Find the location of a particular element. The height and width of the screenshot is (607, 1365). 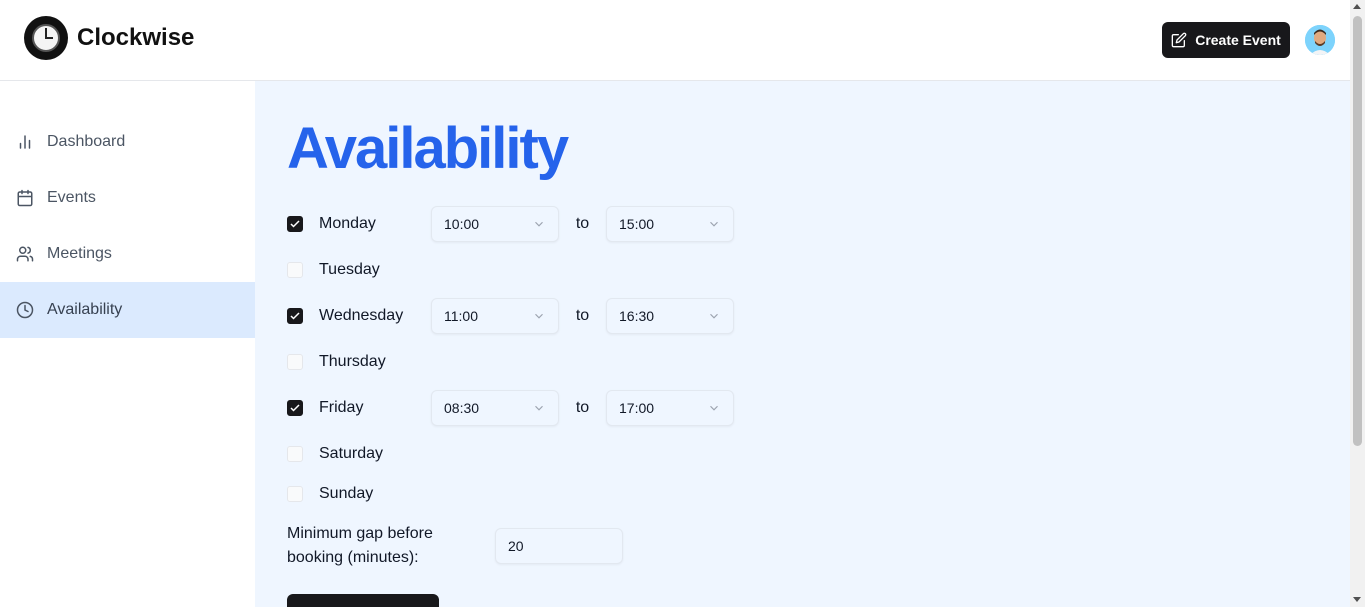

sidebar-item-label: Availability is located at coordinates (85, 309).